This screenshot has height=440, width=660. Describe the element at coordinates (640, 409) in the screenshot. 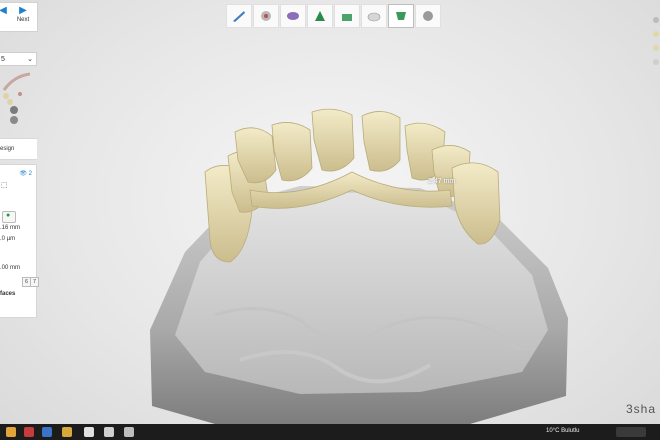

I see `brand-logo: 3sha` at that location.